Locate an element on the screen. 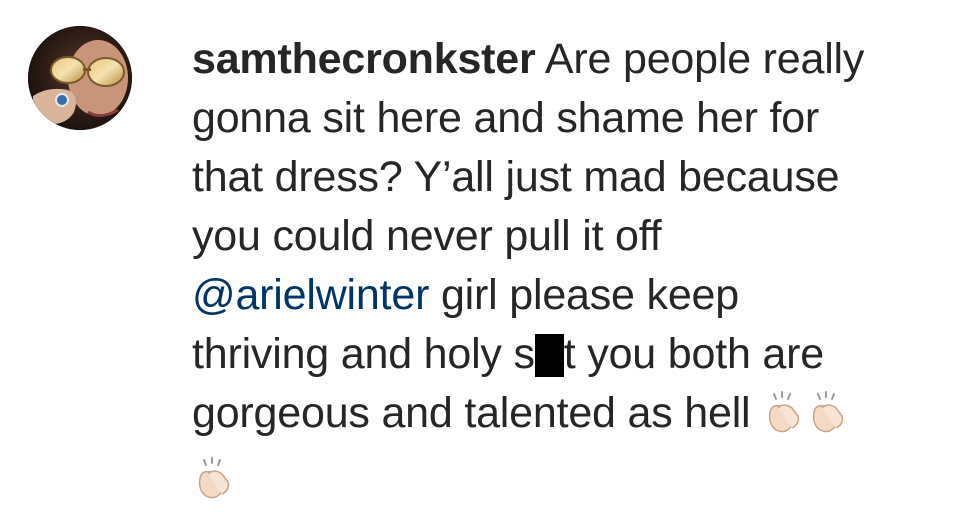 The width and height of the screenshot is (980, 516). comment-line-6: thriving and holy s t you both are is located at coordinates (572, 354).